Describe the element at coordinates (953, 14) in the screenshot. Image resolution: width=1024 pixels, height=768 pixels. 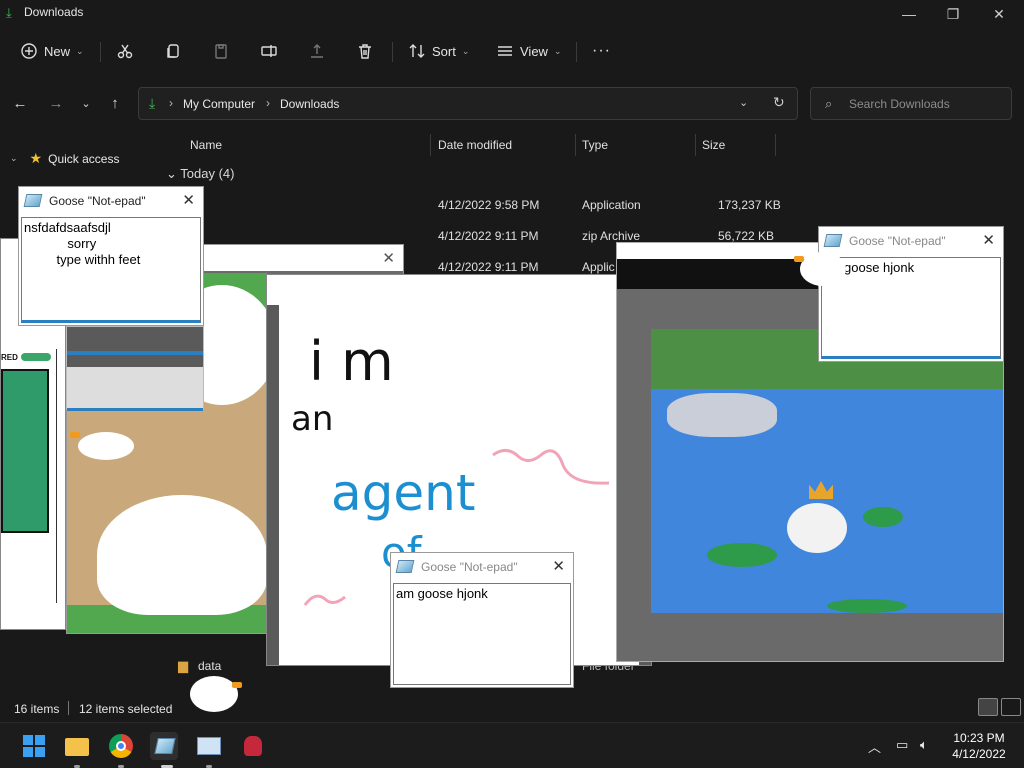
I see `restore-button: ❐` at that location.